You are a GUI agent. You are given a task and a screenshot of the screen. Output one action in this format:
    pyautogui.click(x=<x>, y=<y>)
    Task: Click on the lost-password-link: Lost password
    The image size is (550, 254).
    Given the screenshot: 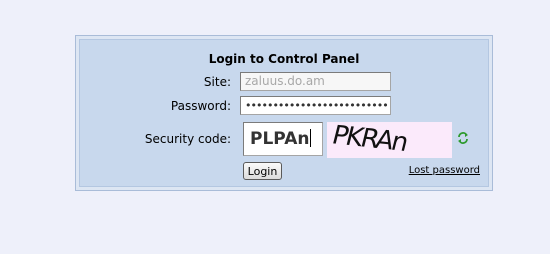 What is the action you would take?
    pyautogui.click(x=444, y=170)
    